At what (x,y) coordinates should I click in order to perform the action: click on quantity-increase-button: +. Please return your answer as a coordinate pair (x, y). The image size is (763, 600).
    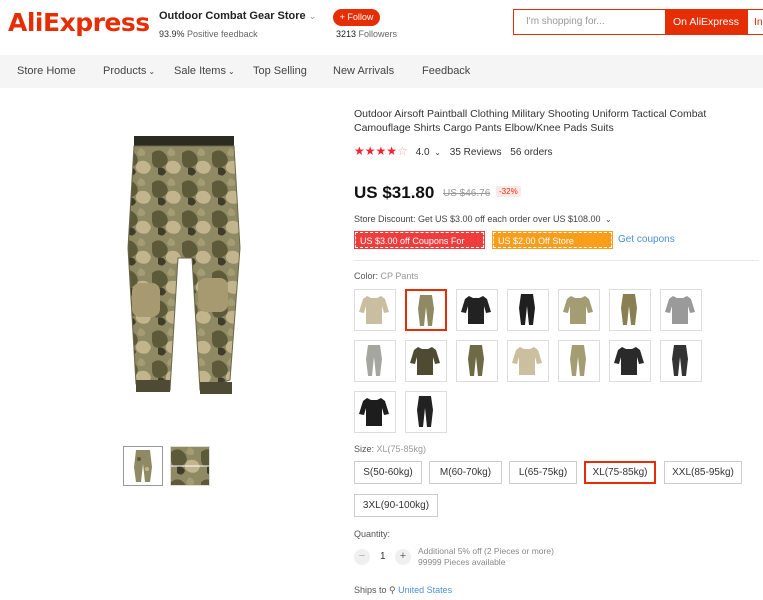
    Looking at the image, I should click on (403, 557).